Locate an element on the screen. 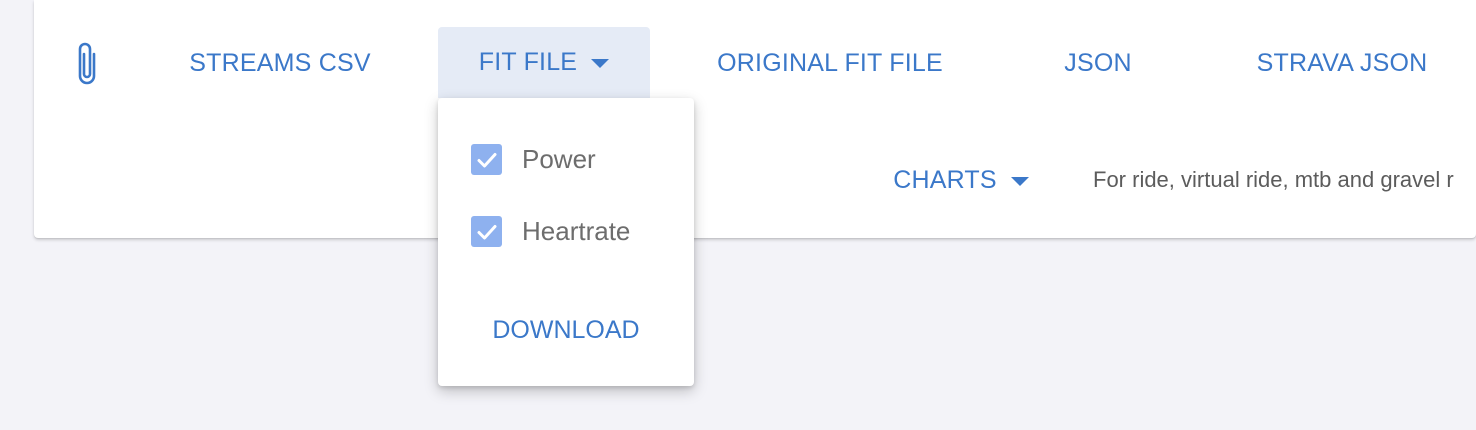 The image size is (1476, 430). fit-file-button: FIT FILE is located at coordinates (544, 62).